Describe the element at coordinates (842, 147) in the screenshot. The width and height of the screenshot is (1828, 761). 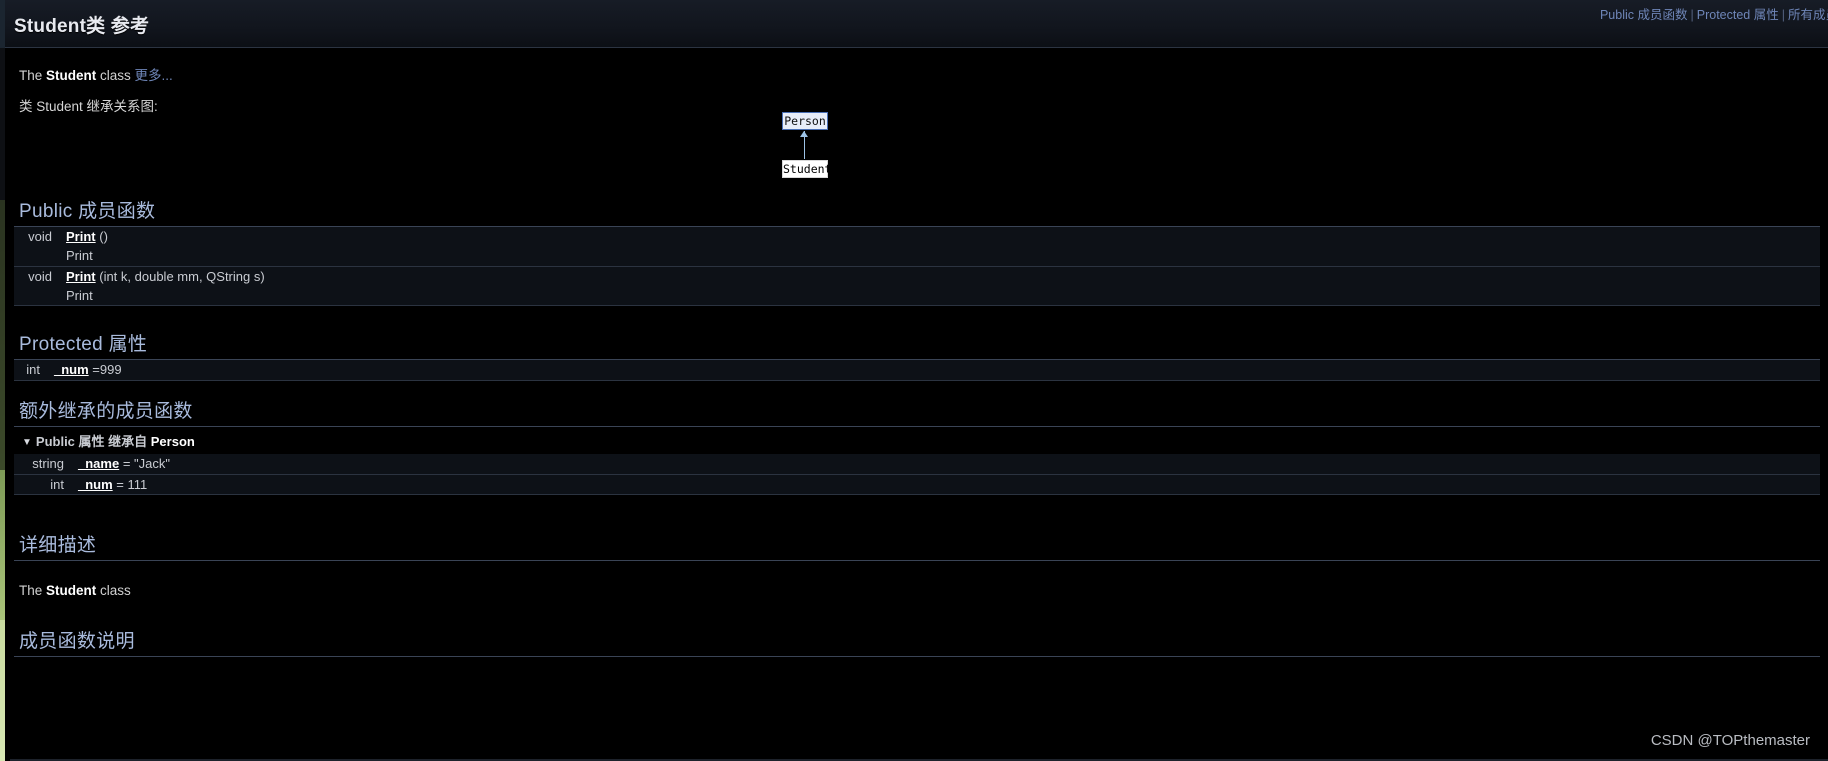
I see `inheritance-graph: Person Student` at that location.